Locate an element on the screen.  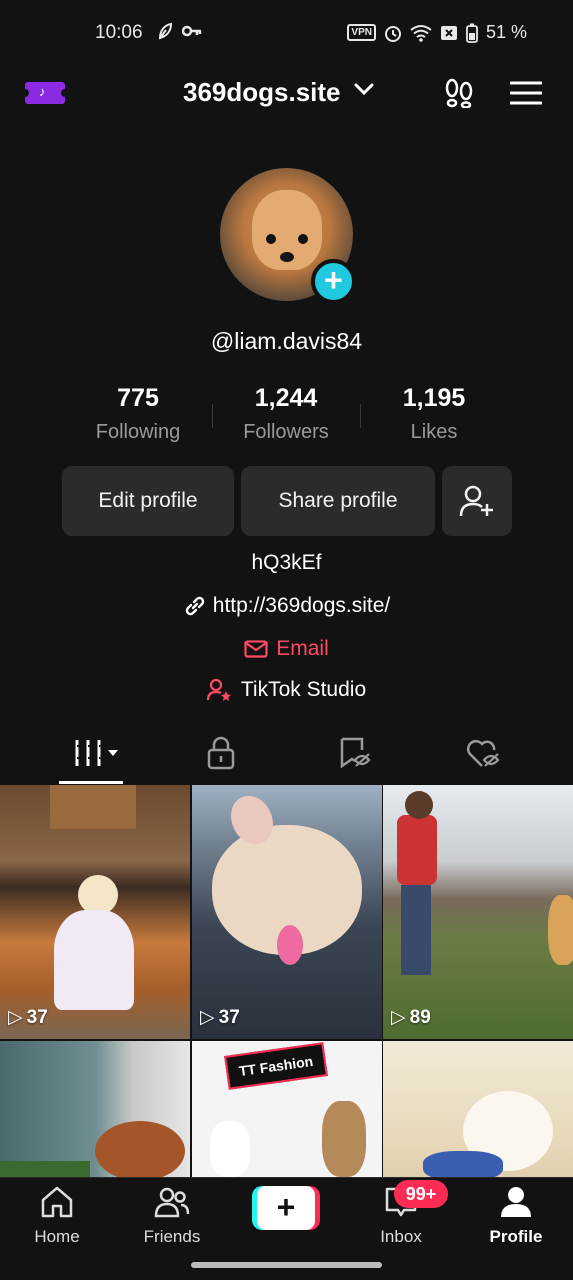
nav-profile-label: Profile is located at coordinates (516, 1236).